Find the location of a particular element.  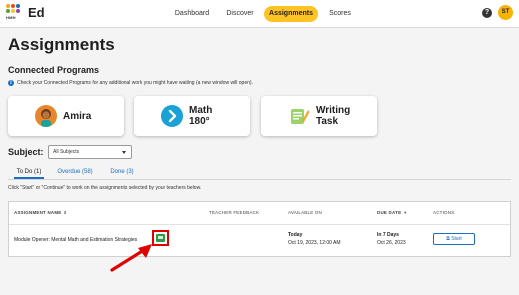

subject-selected-value: All Subjects is located at coordinates (66, 152).